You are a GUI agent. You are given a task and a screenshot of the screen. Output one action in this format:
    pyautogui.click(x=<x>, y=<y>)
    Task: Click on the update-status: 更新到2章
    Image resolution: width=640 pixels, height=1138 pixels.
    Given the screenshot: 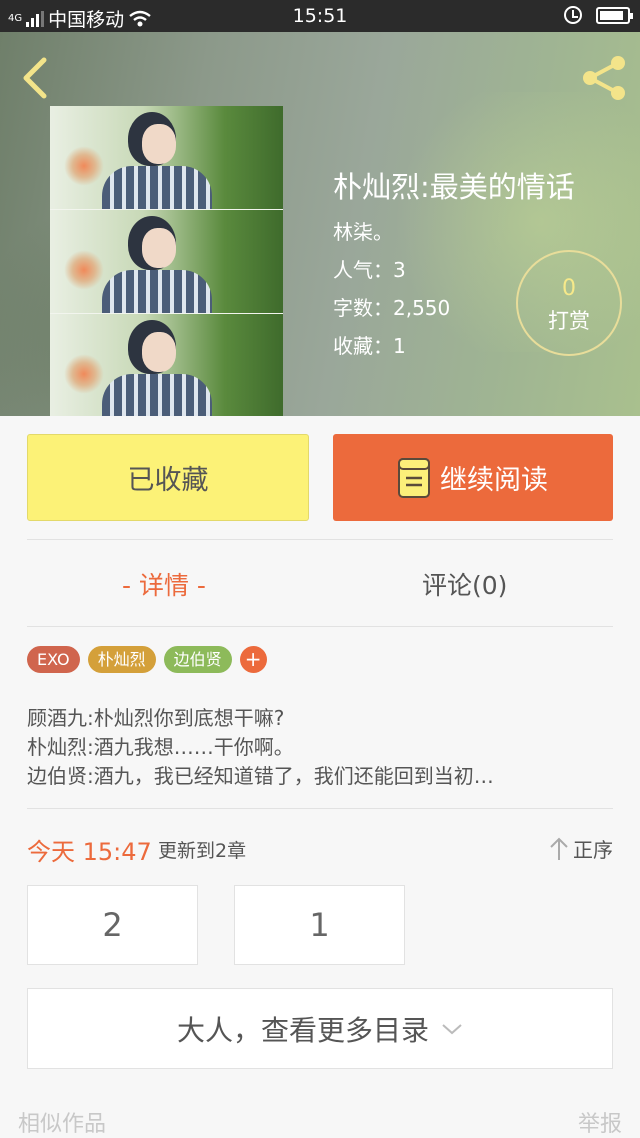 What is the action you would take?
    pyautogui.click(x=202, y=851)
    